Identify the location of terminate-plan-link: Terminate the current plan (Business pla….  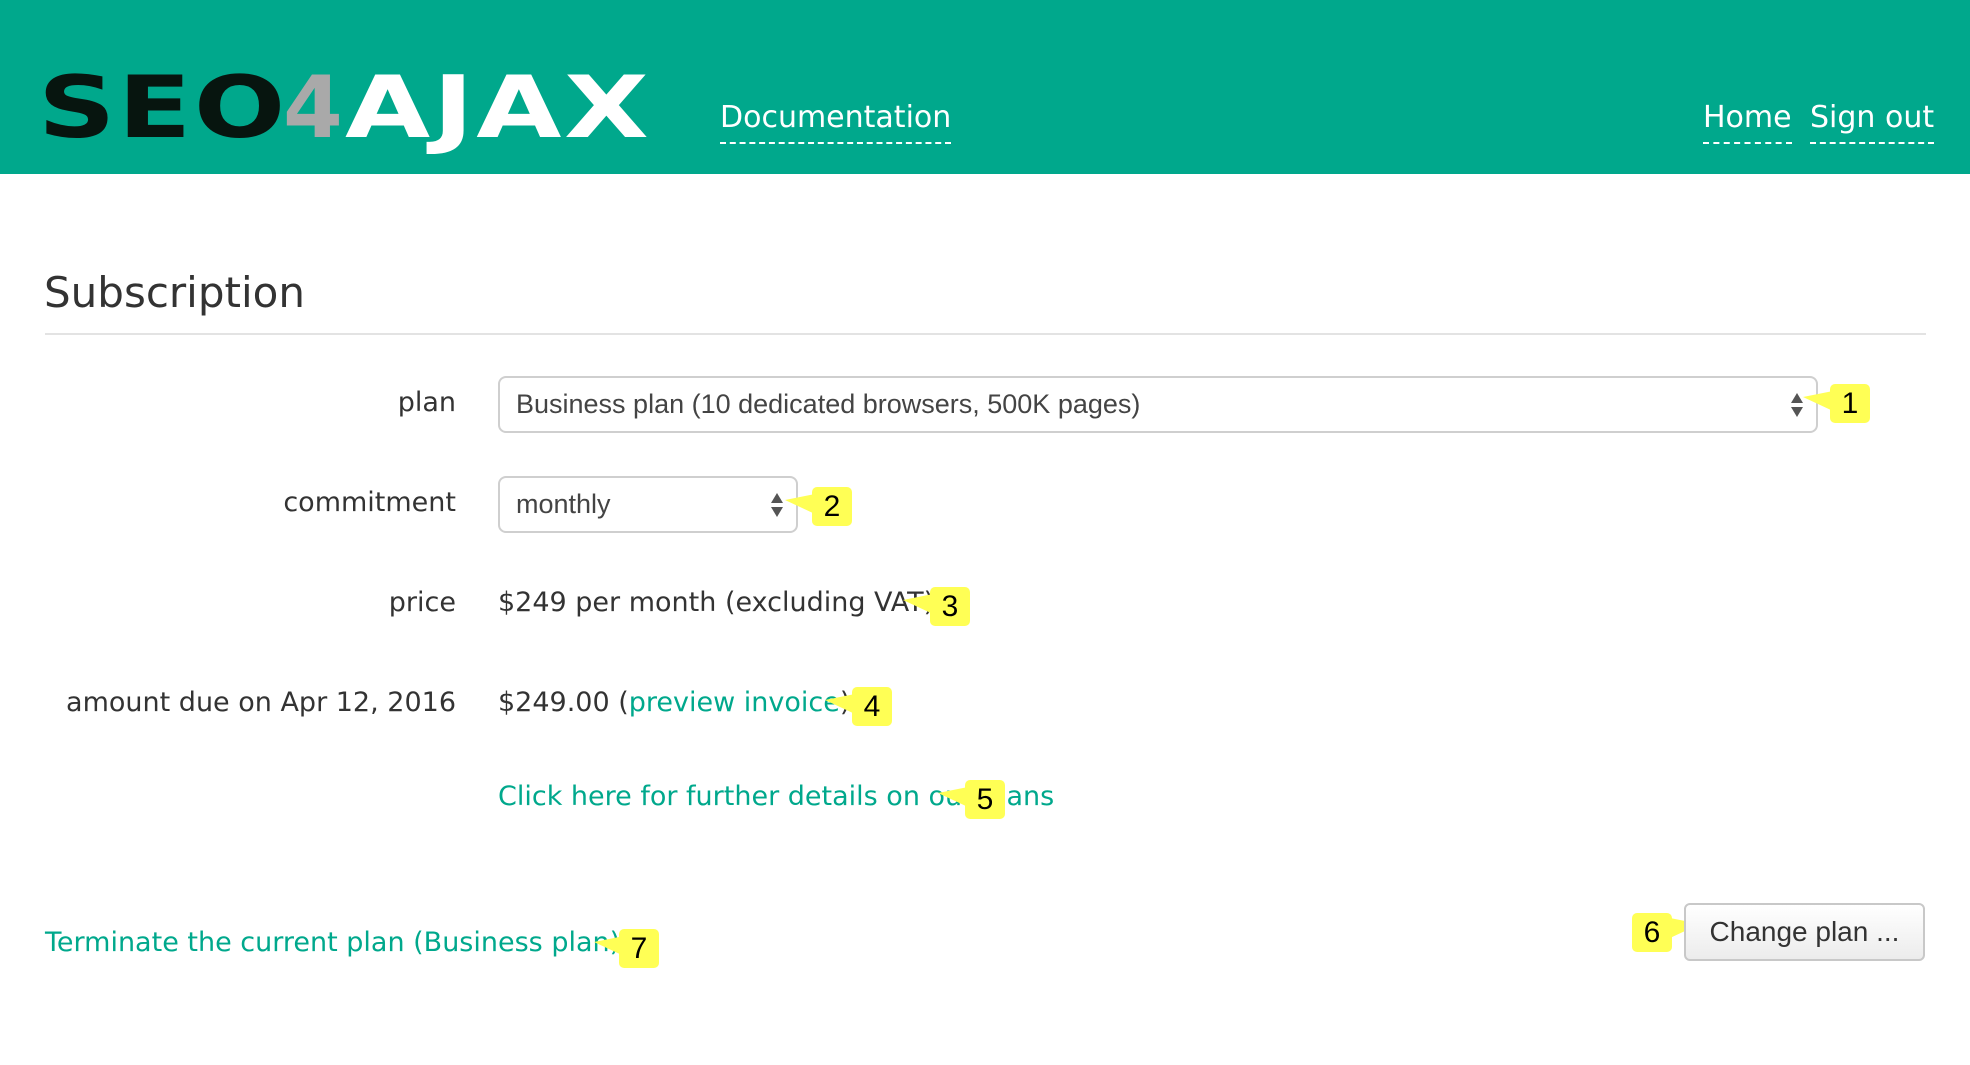
(332, 942).